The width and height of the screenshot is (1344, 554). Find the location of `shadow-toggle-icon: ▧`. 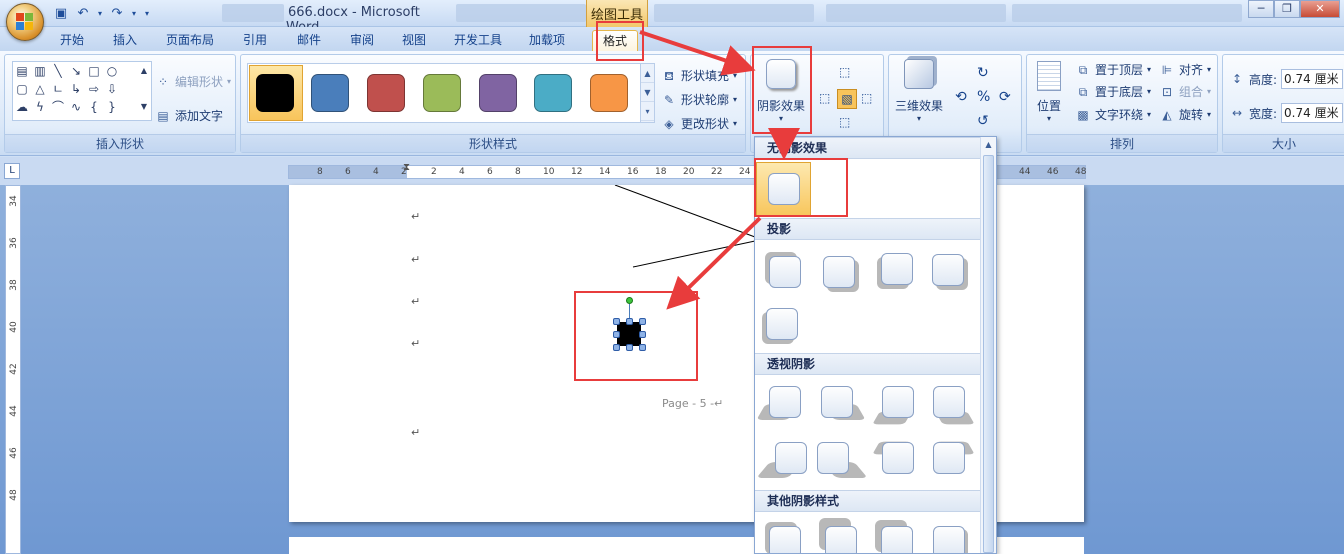

shadow-toggle-icon: ▧ is located at coordinates (847, 99).